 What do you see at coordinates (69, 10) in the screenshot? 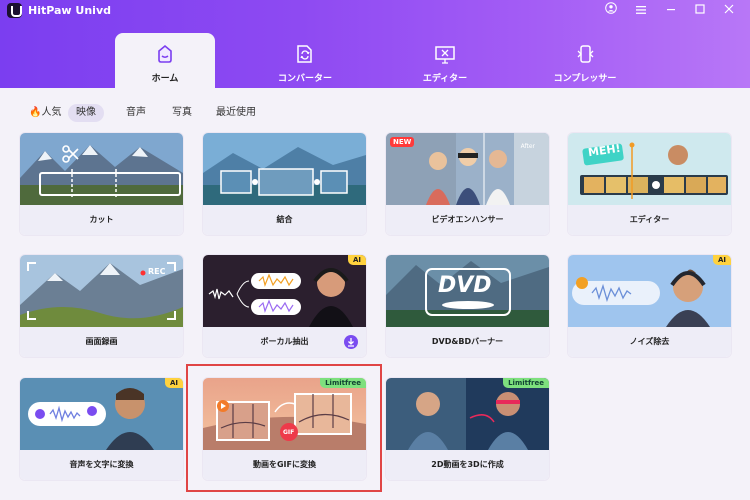
I see `app-title: HitPaw Univd` at bounding box center [69, 10].